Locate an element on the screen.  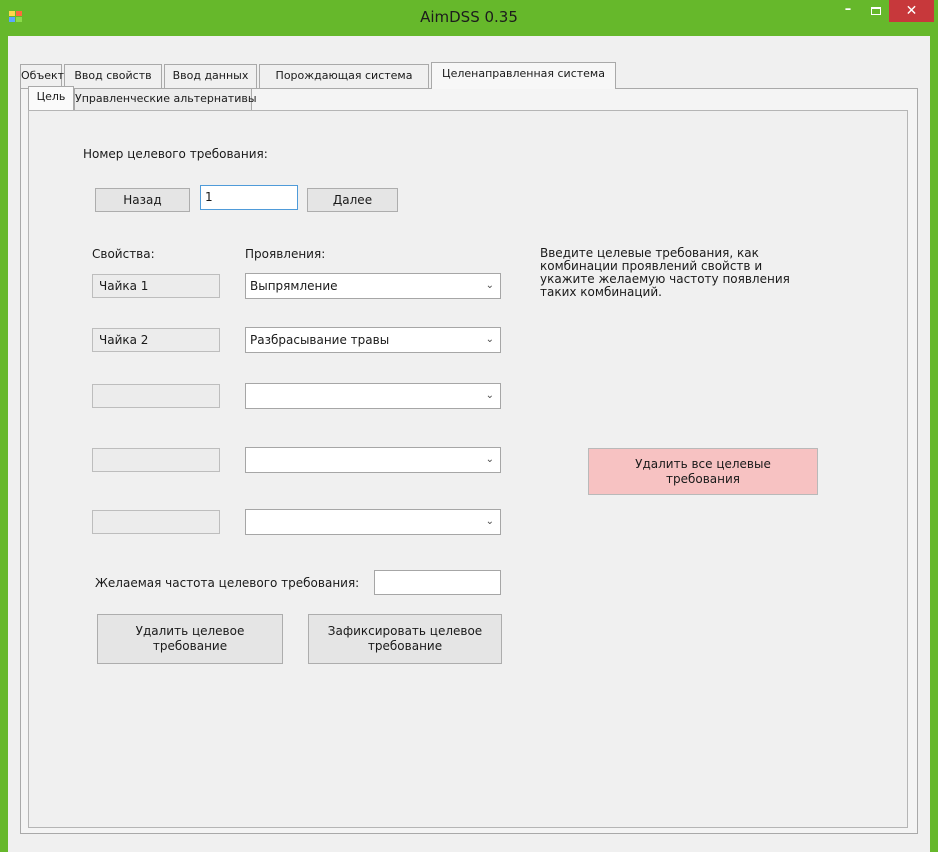
fix-goal-button: Зафиксировать целевое требование is located at coordinates (405, 639).